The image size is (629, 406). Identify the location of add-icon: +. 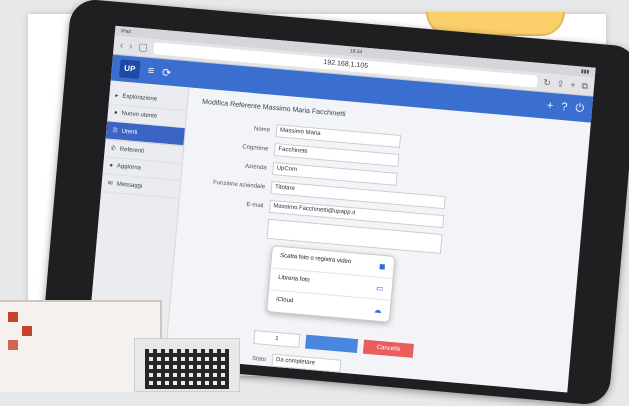
(549, 106).